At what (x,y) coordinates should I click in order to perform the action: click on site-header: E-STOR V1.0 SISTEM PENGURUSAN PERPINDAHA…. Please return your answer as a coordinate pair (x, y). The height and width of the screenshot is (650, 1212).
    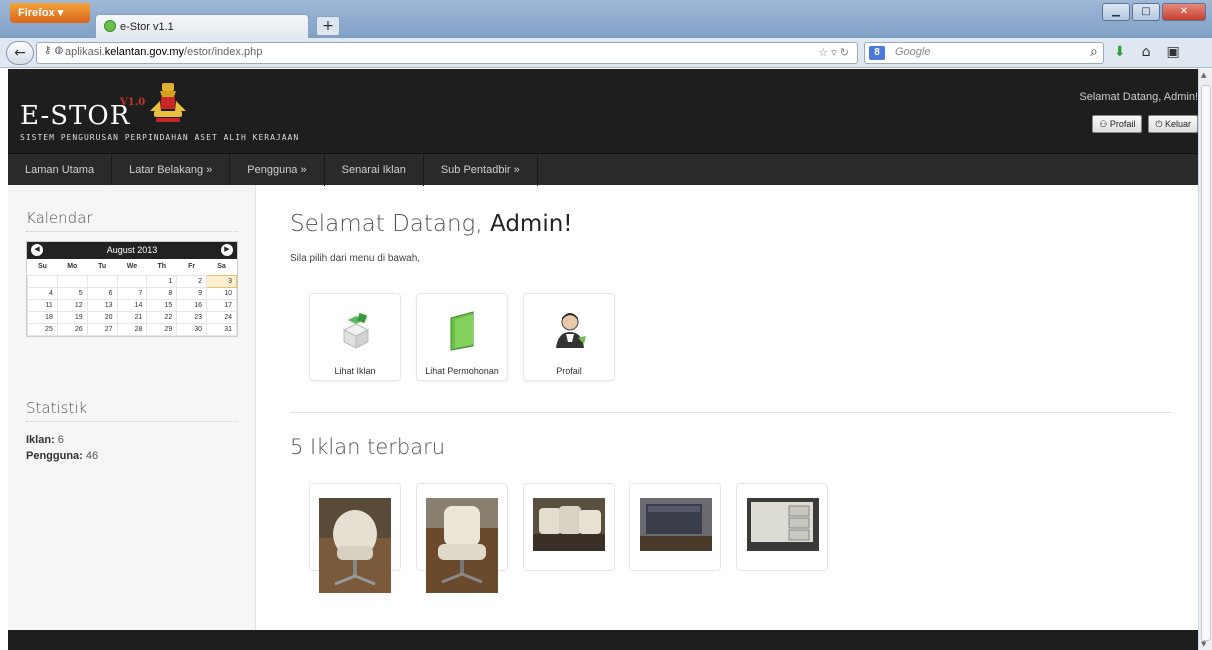
    Looking at the image, I should click on (603, 111).